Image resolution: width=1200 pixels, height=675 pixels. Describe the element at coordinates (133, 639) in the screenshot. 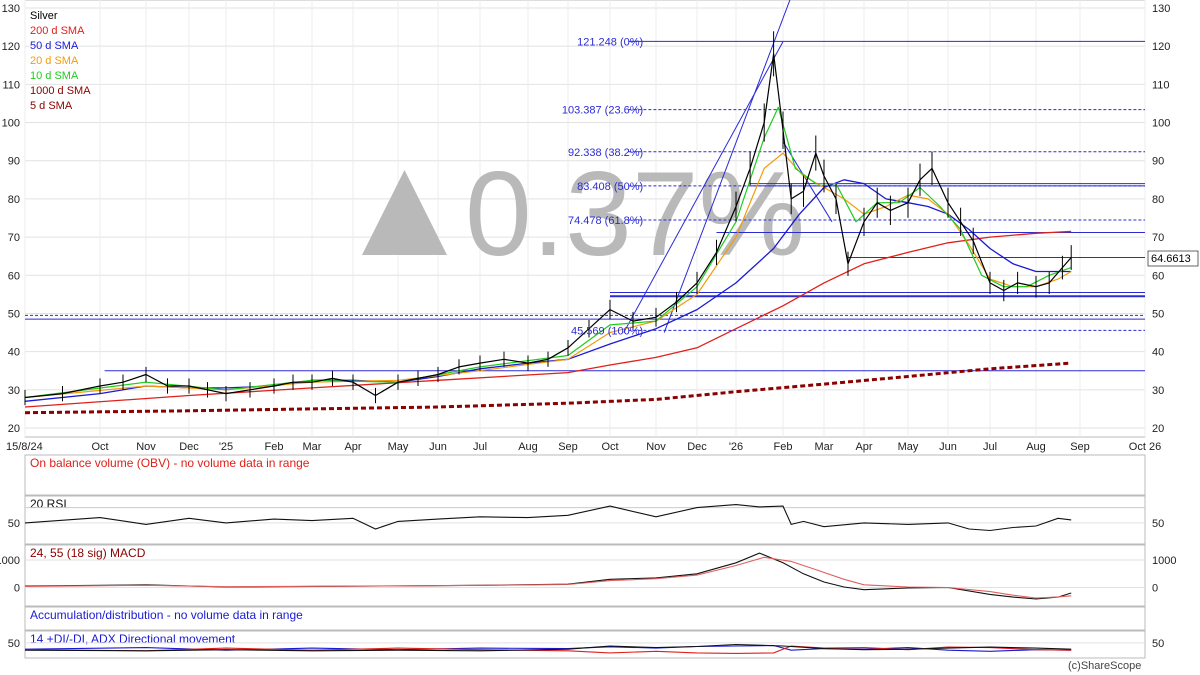

I see `dmi-panel-title: 14 +DI/-DI, ADX Directional movement` at that location.